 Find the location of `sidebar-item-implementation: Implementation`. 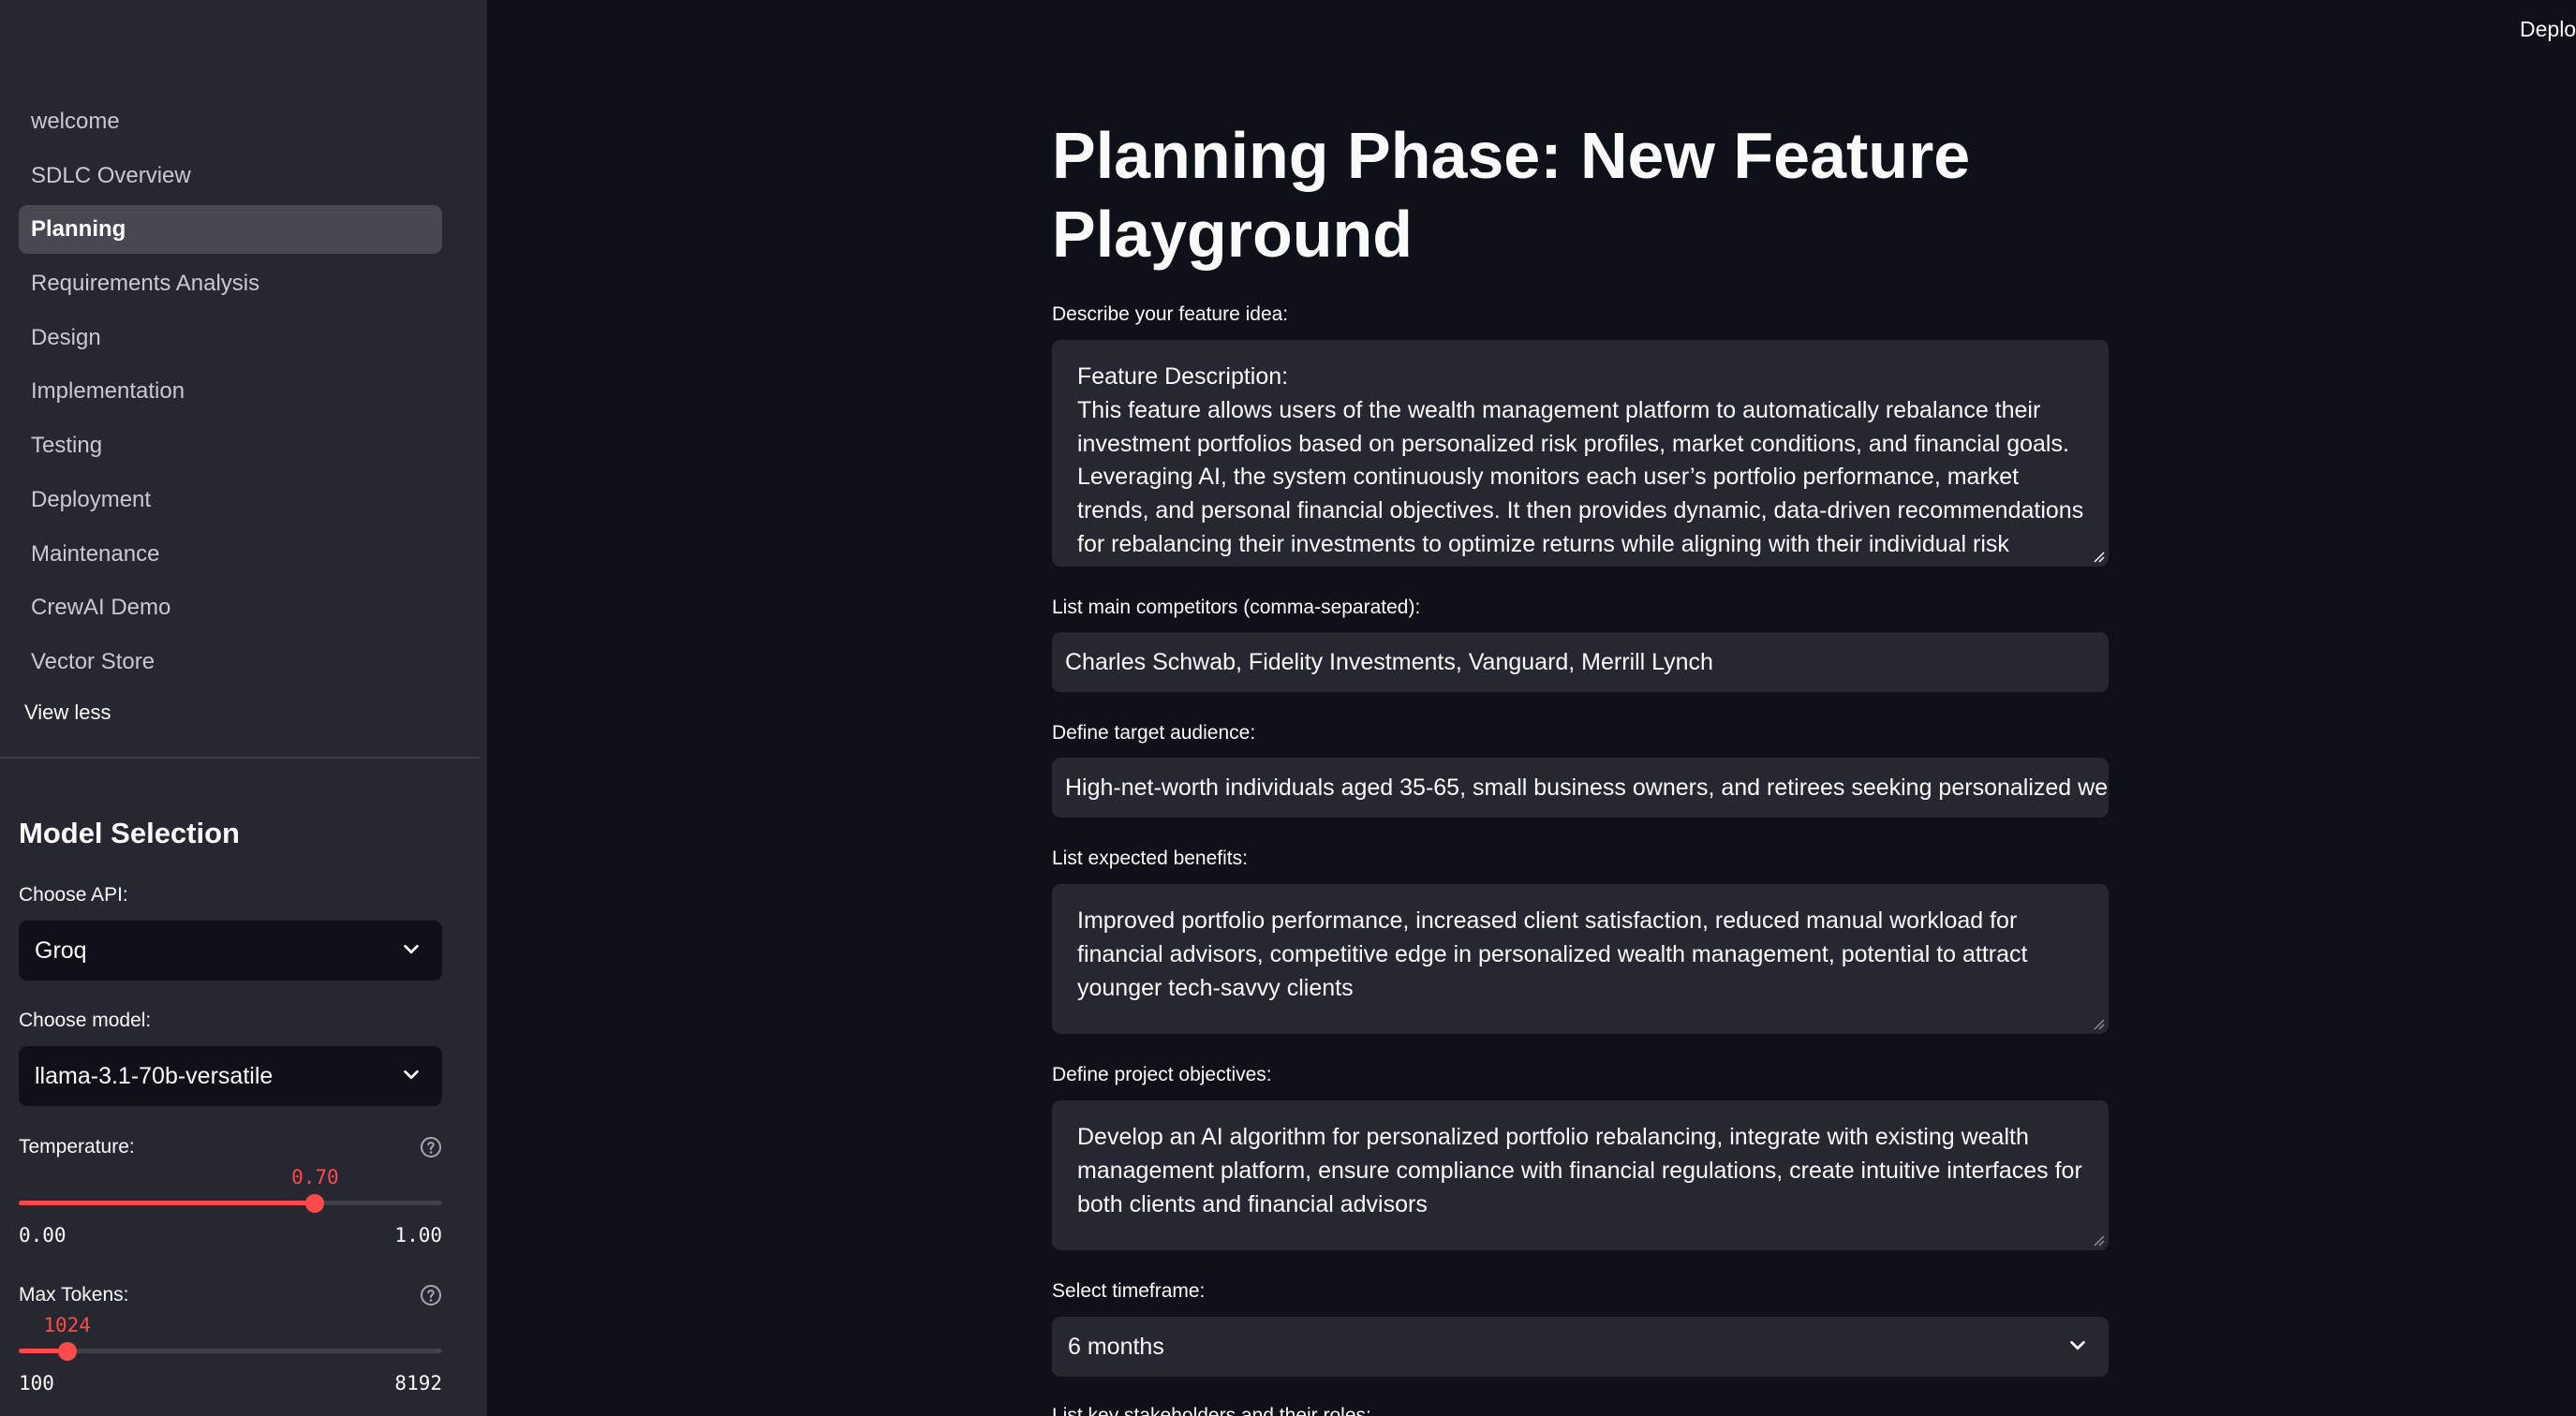

sidebar-item-implementation: Implementation is located at coordinates (230, 391).